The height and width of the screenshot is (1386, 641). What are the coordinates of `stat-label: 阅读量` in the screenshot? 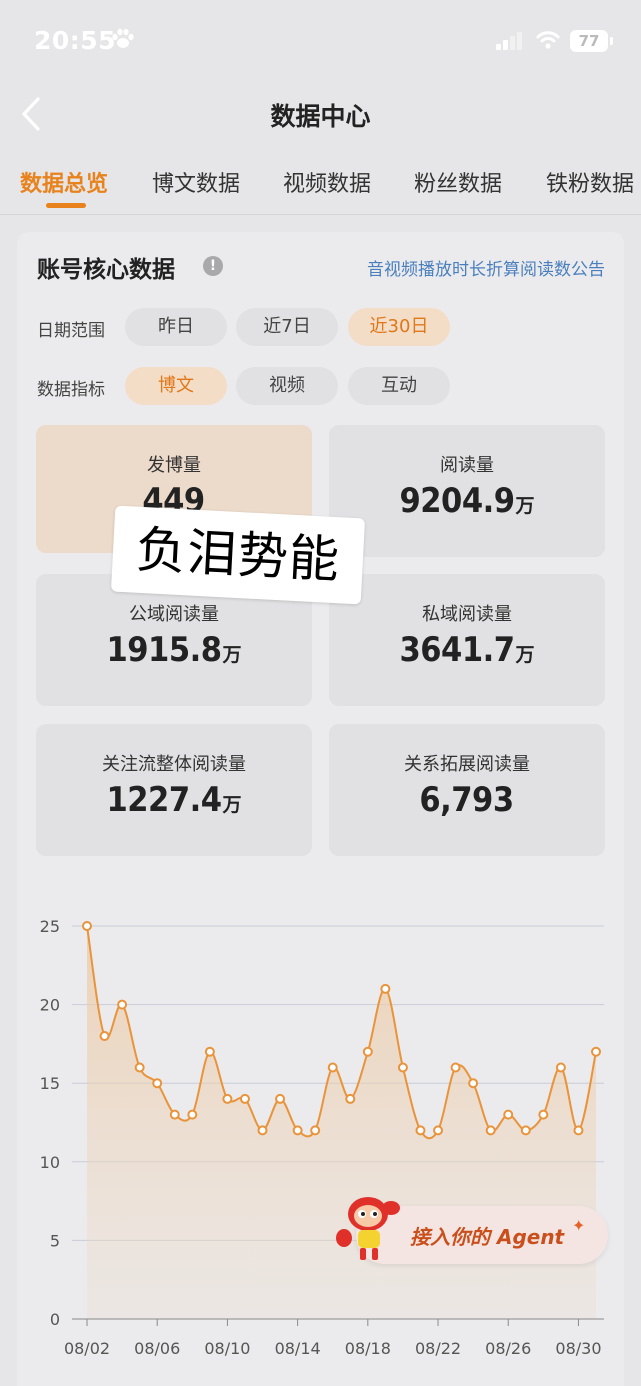 It's located at (467, 465).